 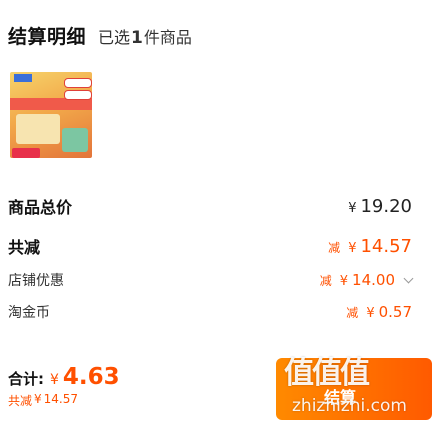 I want to click on store-discount-currency: ¥, so click(x=344, y=281).